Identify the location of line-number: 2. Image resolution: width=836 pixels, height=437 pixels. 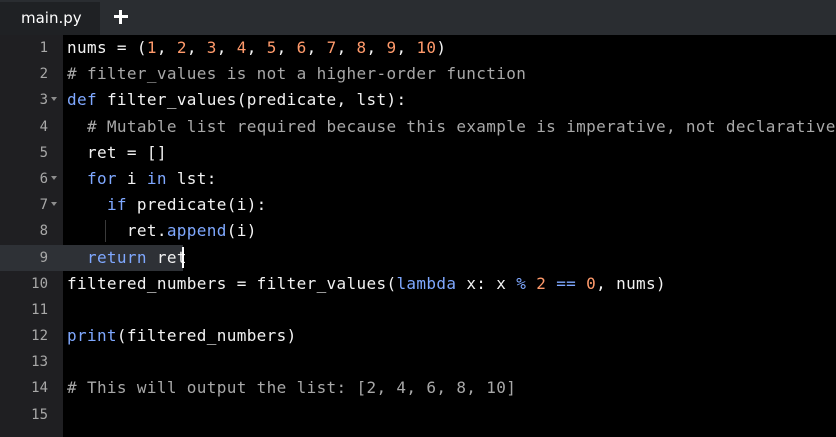
(43, 74).